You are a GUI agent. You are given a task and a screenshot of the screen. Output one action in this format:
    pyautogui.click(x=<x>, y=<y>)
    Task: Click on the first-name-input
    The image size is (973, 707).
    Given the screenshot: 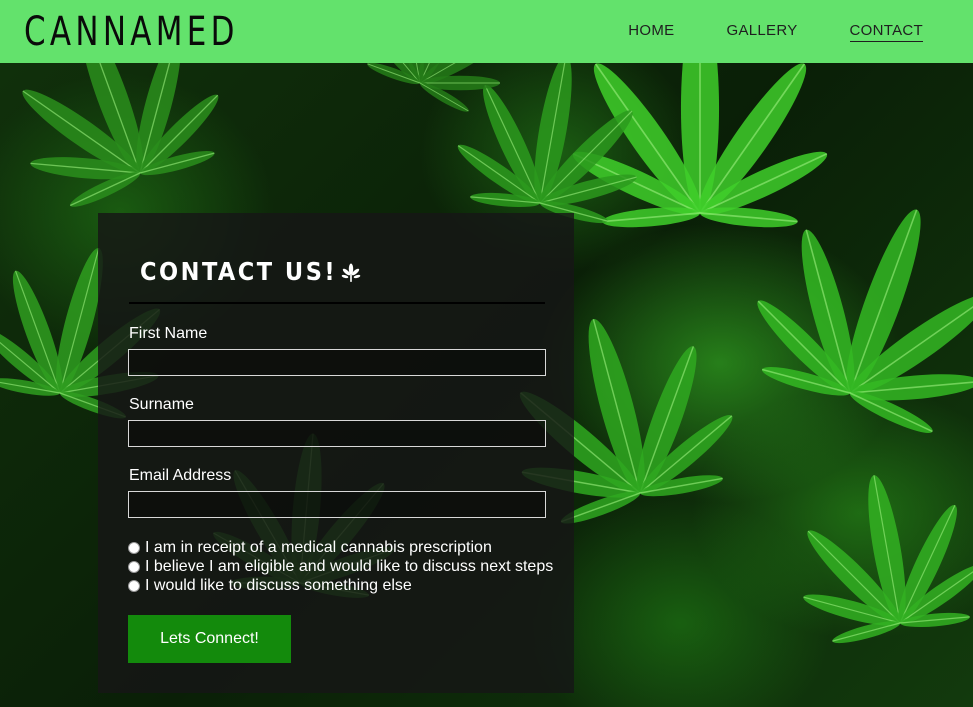 What is the action you would take?
    pyautogui.click(x=337, y=362)
    